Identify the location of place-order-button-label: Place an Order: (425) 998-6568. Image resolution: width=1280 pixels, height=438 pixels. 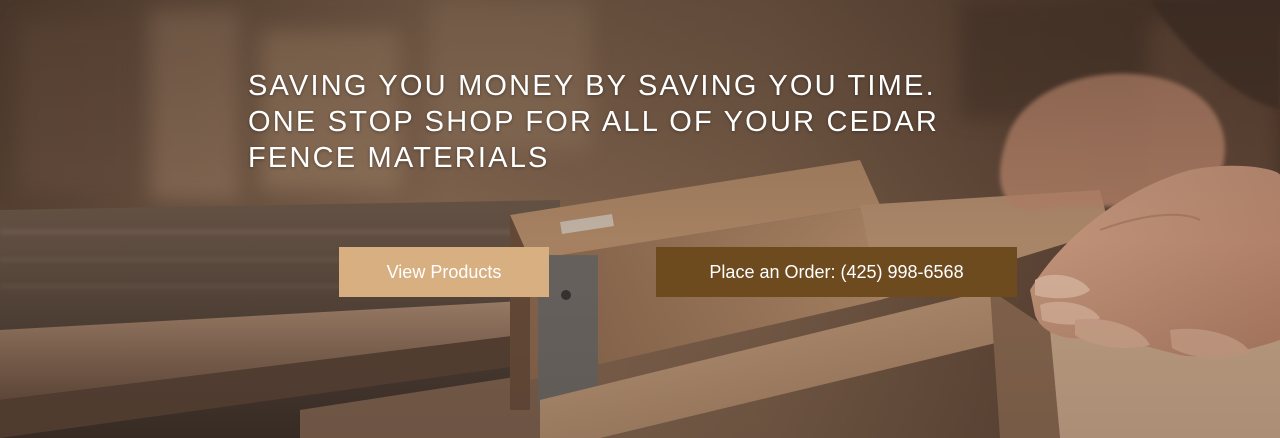
(836, 271).